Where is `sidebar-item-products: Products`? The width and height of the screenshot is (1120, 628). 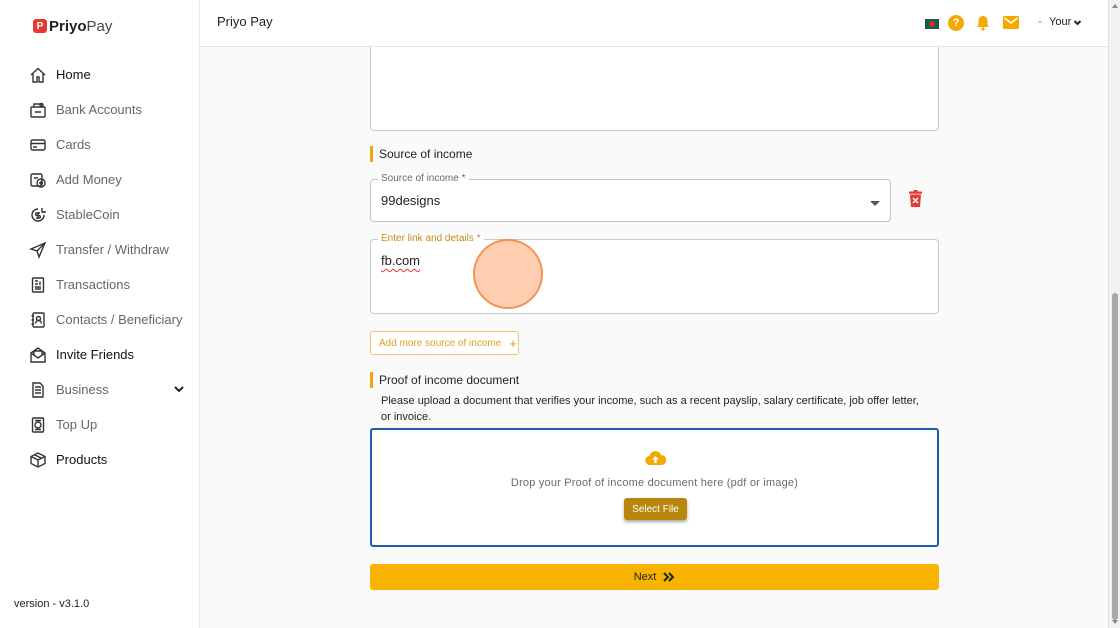
sidebar-item-products: Products is located at coordinates (99, 459).